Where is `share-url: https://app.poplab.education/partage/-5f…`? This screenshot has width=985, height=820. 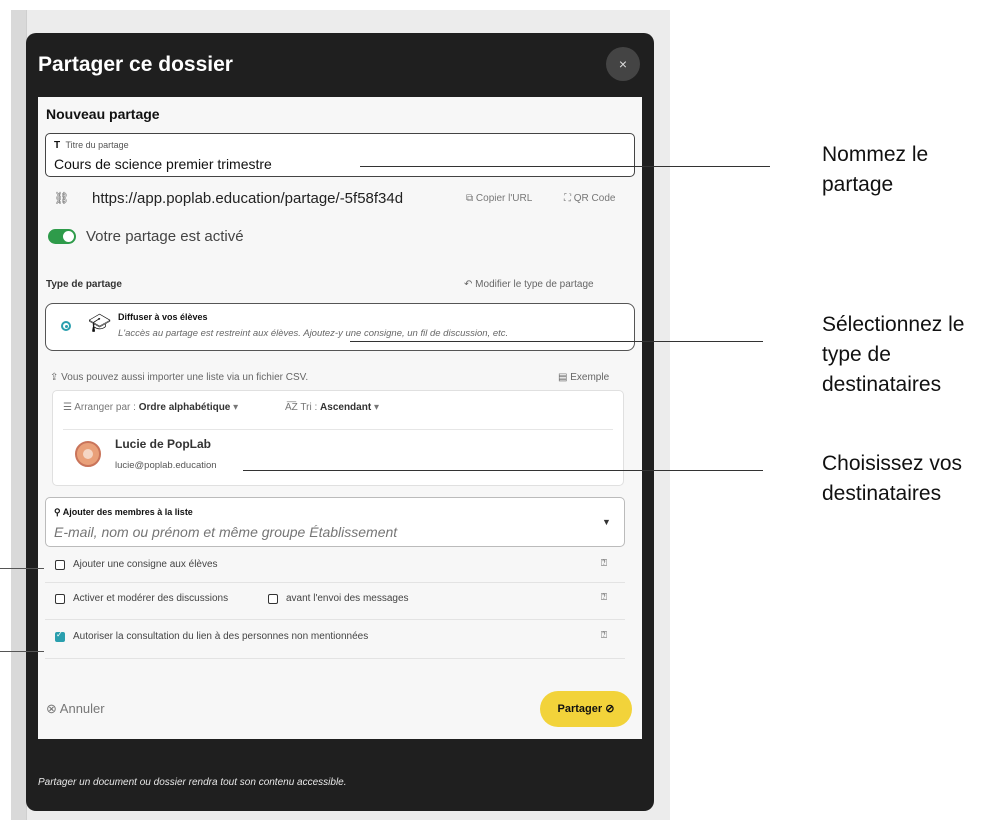
share-url: https://app.poplab.education/partage/-5f… is located at coordinates (247, 198).